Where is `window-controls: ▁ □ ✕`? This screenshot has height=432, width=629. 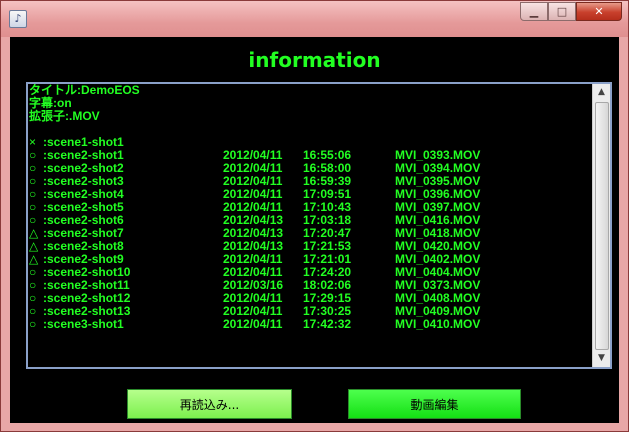 window-controls: ▁ □ ✕ is located at coordinates (571, 11).